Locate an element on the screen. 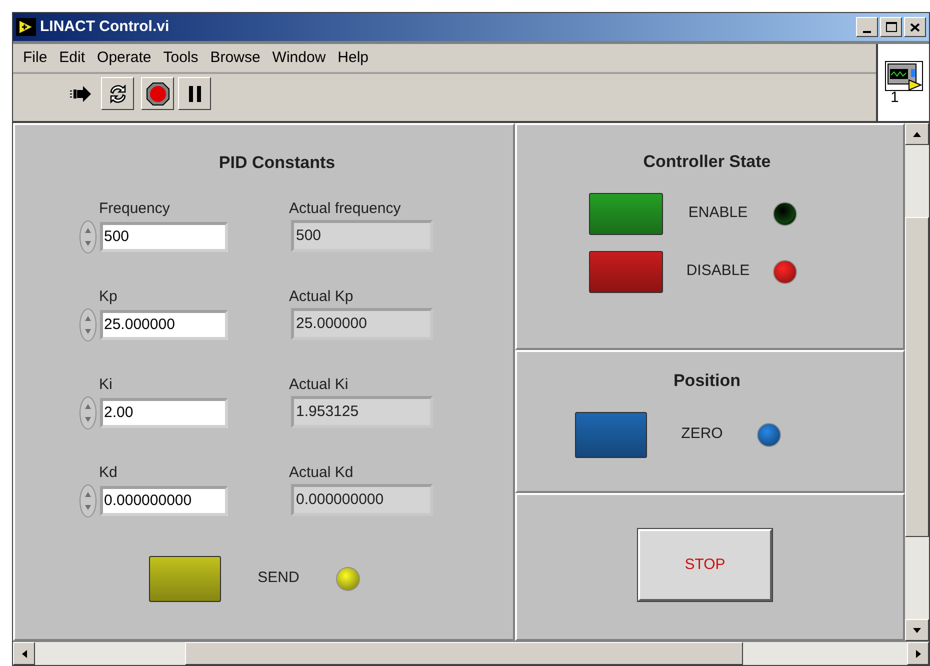  scroll-left-button is located at coordinates (24, 653).